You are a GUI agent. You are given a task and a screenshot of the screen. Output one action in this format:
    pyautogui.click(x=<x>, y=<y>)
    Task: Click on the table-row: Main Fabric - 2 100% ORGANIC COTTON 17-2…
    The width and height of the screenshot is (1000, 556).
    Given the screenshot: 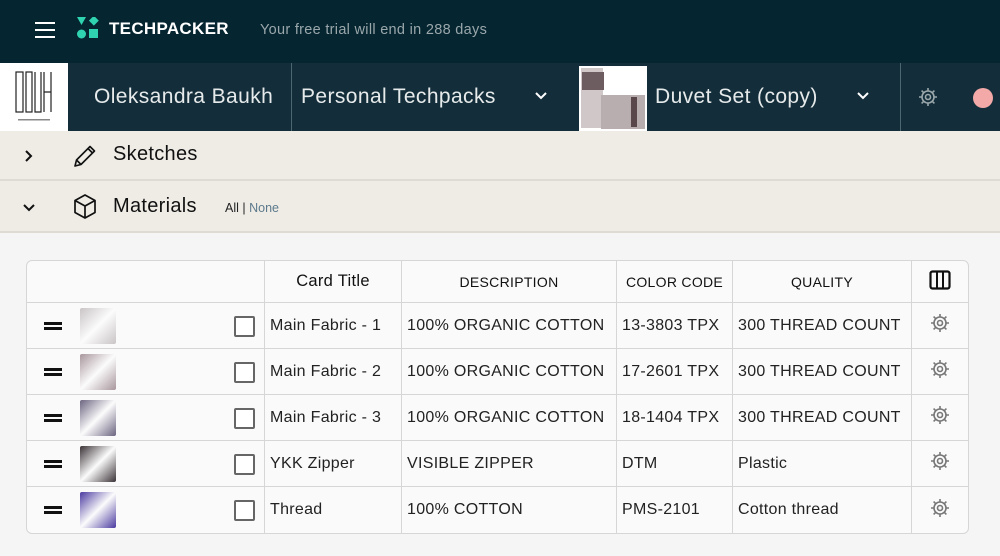 What is the action you would take?
    pyautogui.click(x=497, y=372)
    